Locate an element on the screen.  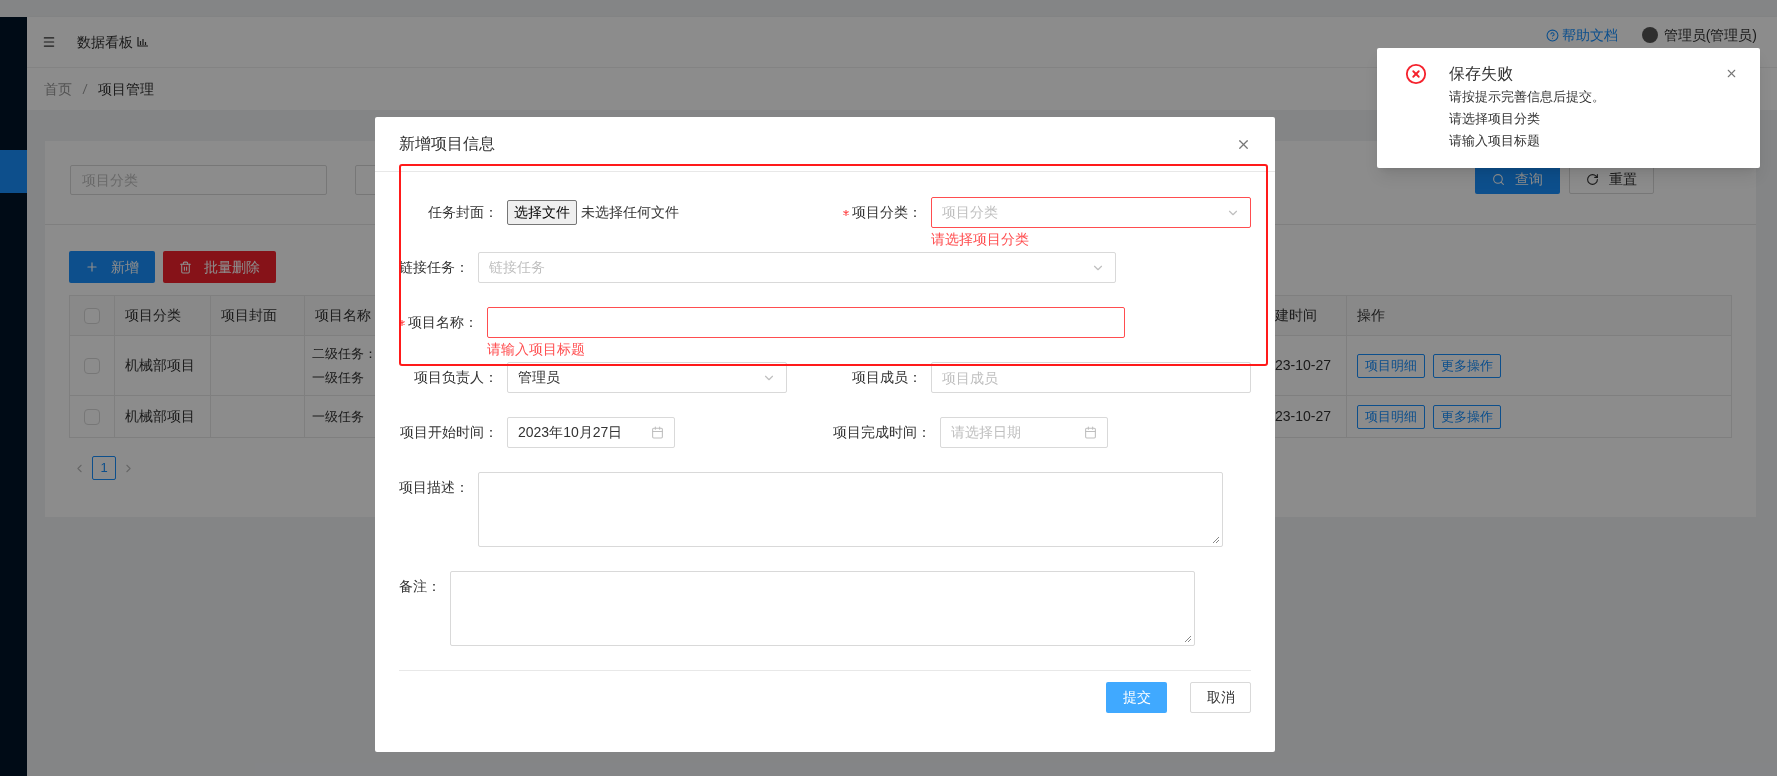
select-field: 管理员 is located at coordinates (647, 377).